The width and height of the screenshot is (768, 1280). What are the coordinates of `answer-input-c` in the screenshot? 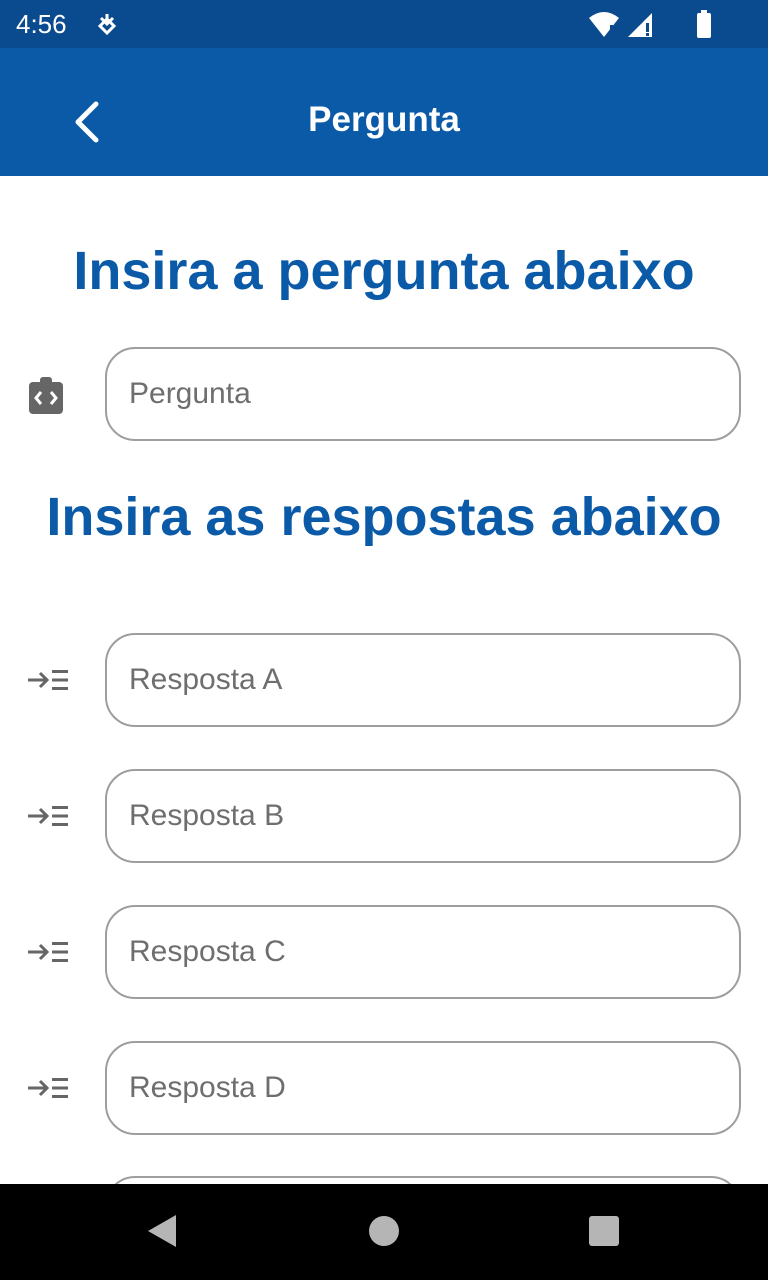 It's located at (423, 952).